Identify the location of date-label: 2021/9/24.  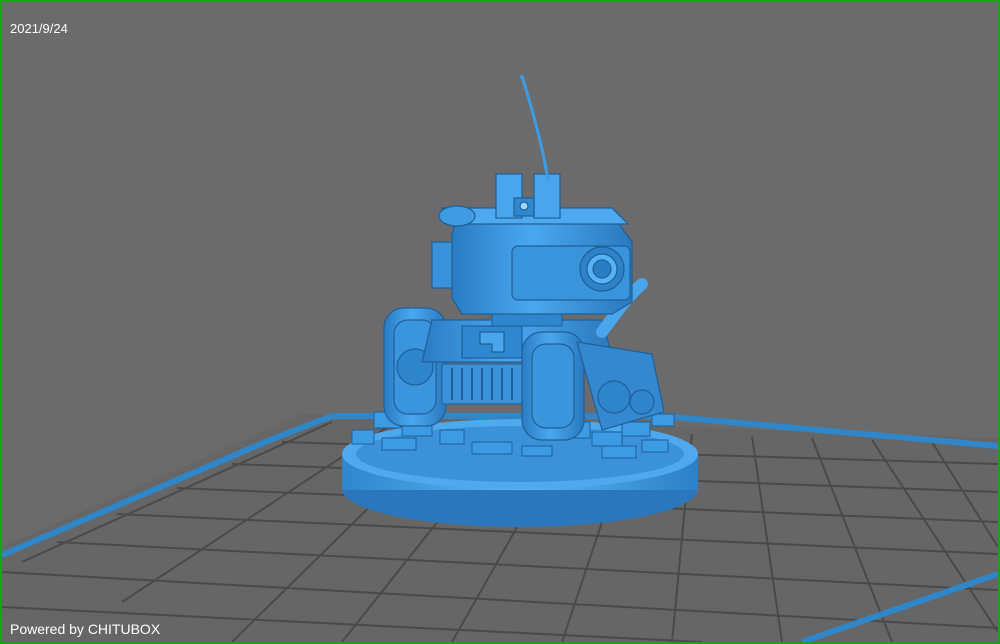
(39, 28).